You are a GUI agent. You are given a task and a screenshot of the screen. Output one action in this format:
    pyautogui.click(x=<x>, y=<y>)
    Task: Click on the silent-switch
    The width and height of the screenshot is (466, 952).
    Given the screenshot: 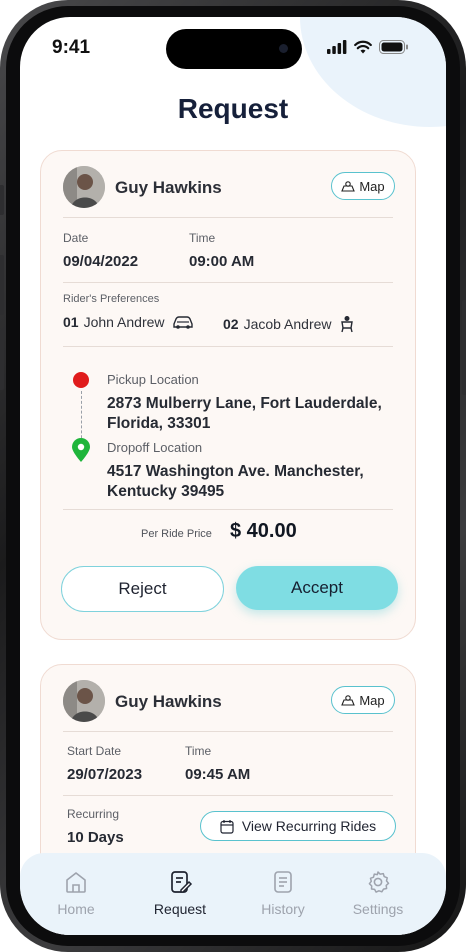 What is the action you would take?
    pyautogui.click(x=2, y=200)
    